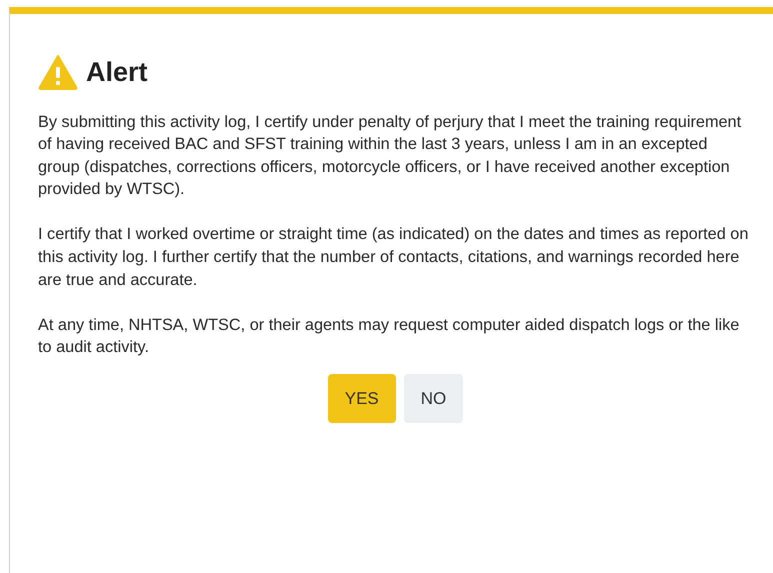  I want to click on alert-paragraph: At any time, NHTSA, WTSC, or their agents may request computer aided dispatch logs or the like to audit activity., so click(389, 336).